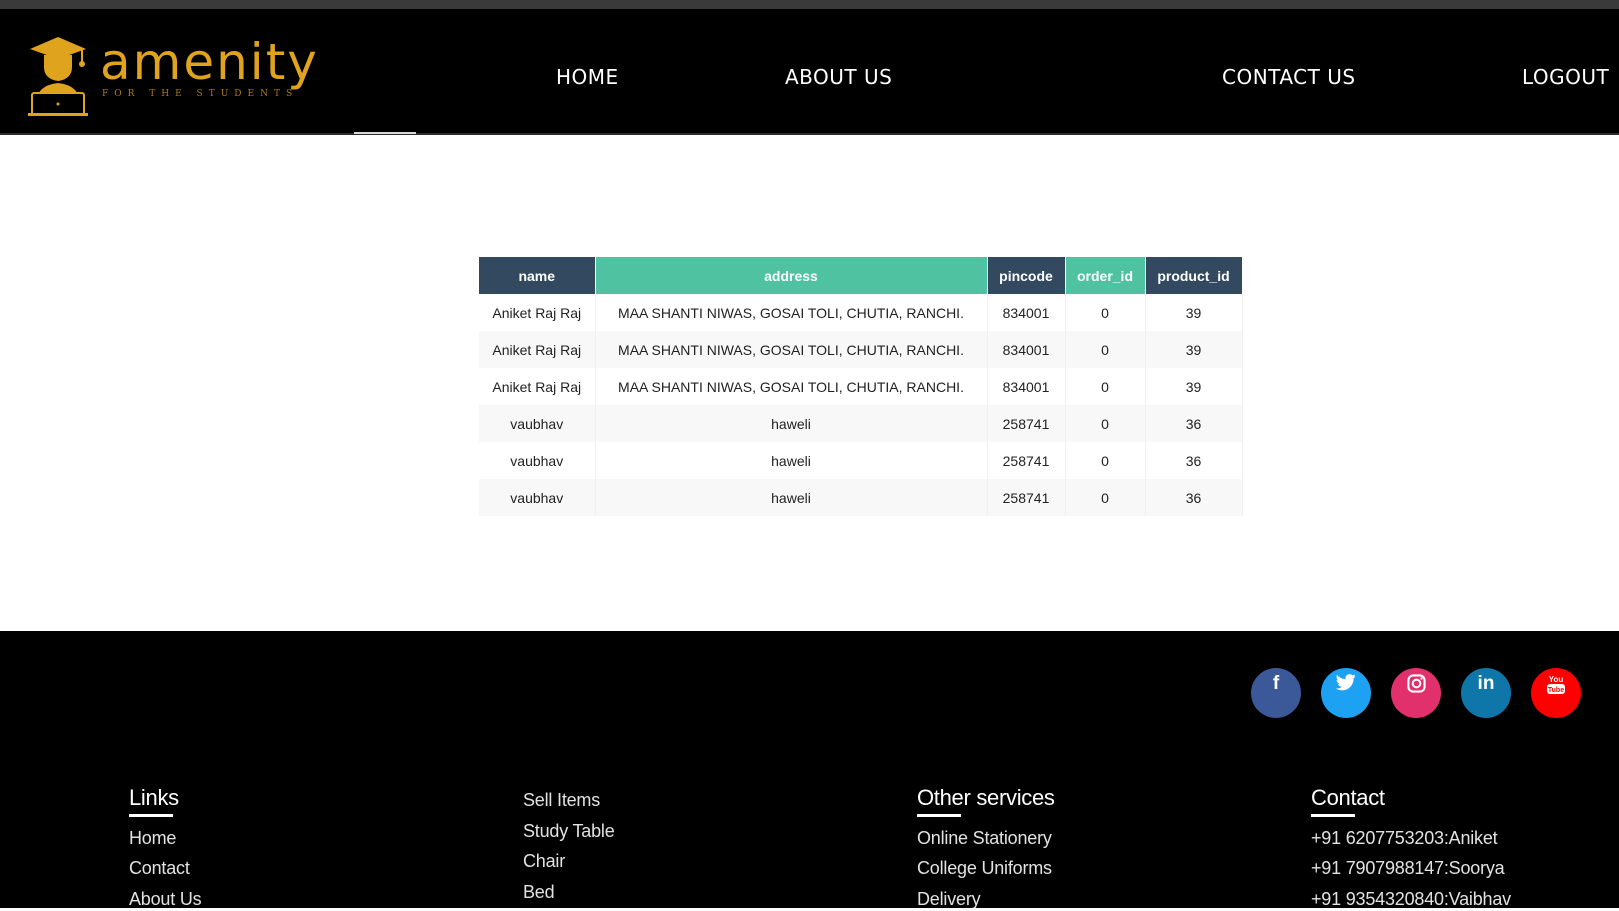  Describe the element at coordinates (537, 275) in the screenshot. I see `header-name: name` at that location.